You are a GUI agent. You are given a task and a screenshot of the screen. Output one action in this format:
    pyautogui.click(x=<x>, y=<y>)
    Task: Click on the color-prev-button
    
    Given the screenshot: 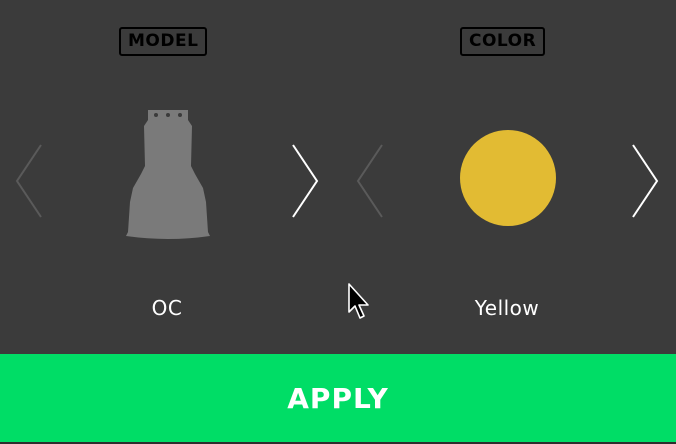 What is the action you would take?
    pyautogui.click(x=370, y=181)
    